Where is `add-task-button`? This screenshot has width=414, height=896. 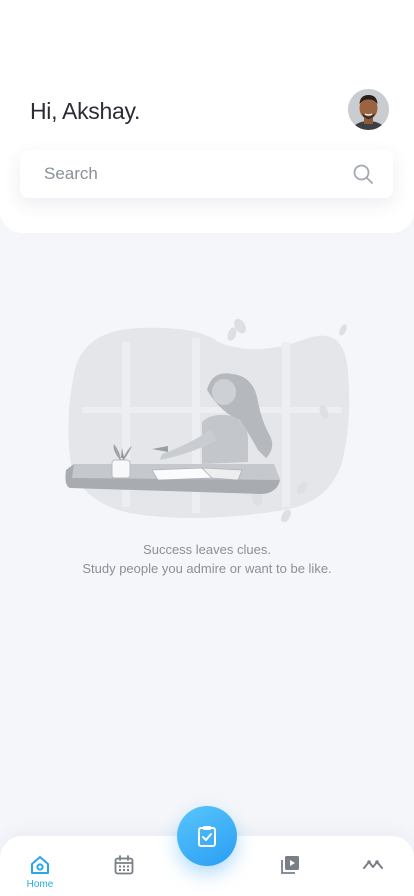 add-task-button is located at coordinates (207, 836).